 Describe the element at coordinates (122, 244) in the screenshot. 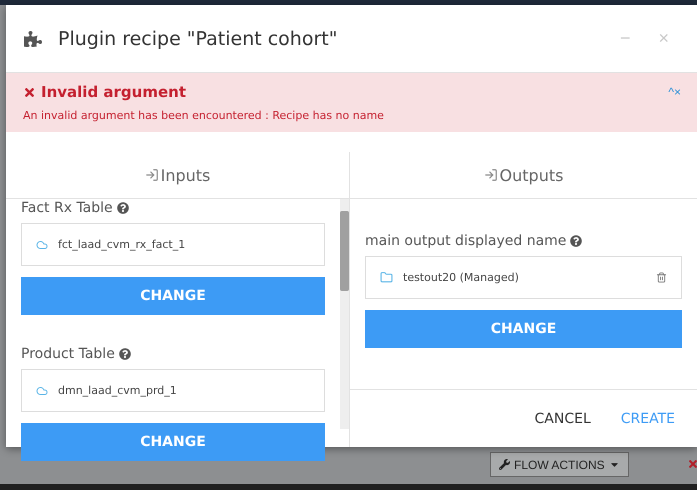

I see `dataset-name: fct_laad_cvm_rx_fact_1` at that location.